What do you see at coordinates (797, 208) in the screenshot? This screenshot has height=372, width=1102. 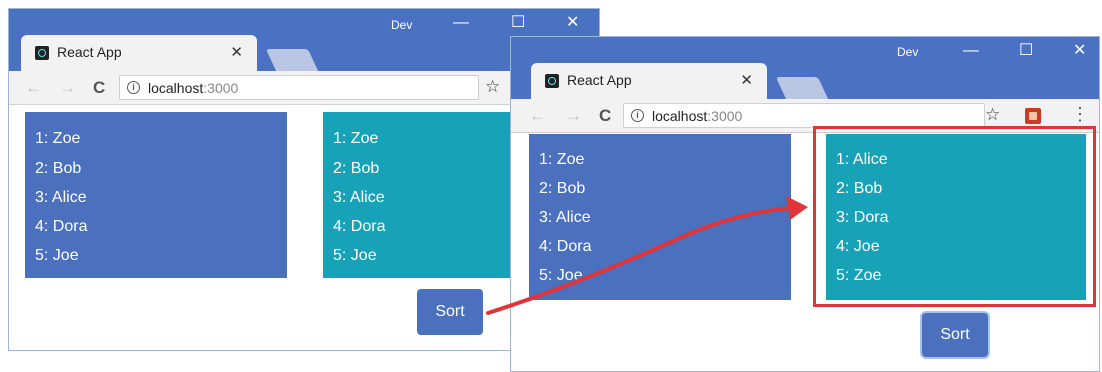 I see `arrow-head` at bounding box center [797, 208].